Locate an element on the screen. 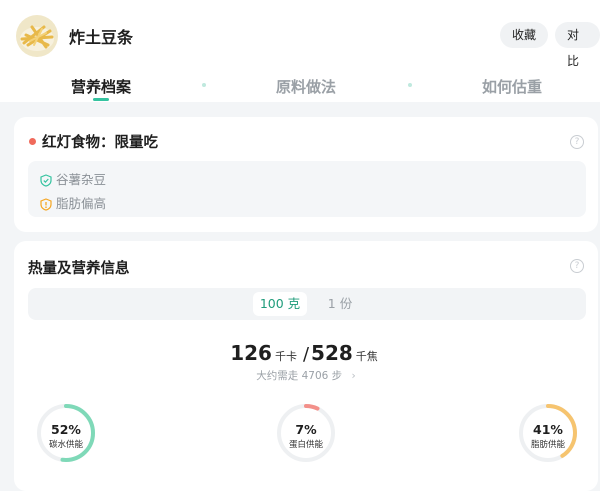  kcal-value: 126 is located at coordinates (251, 353).